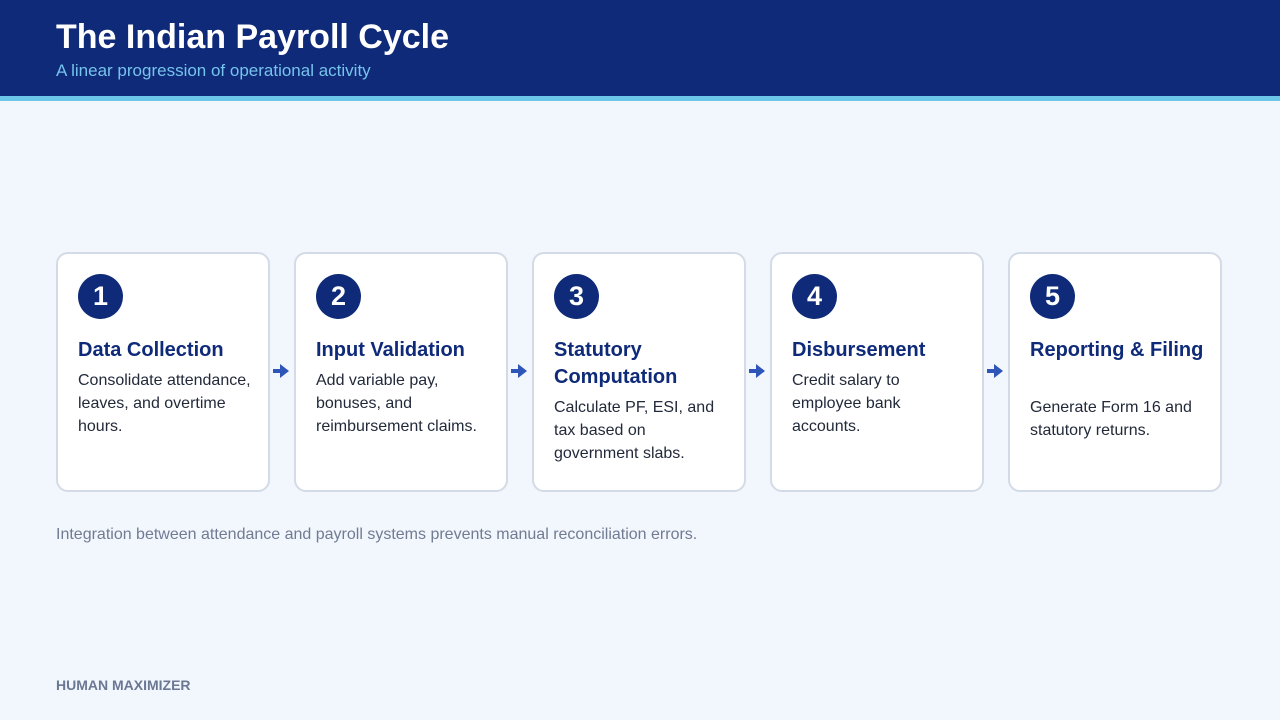 The width and height of the screenshot is (1280, 720). I want to click on page-title: The Indian Payroll Cycle, so click(253, 37).